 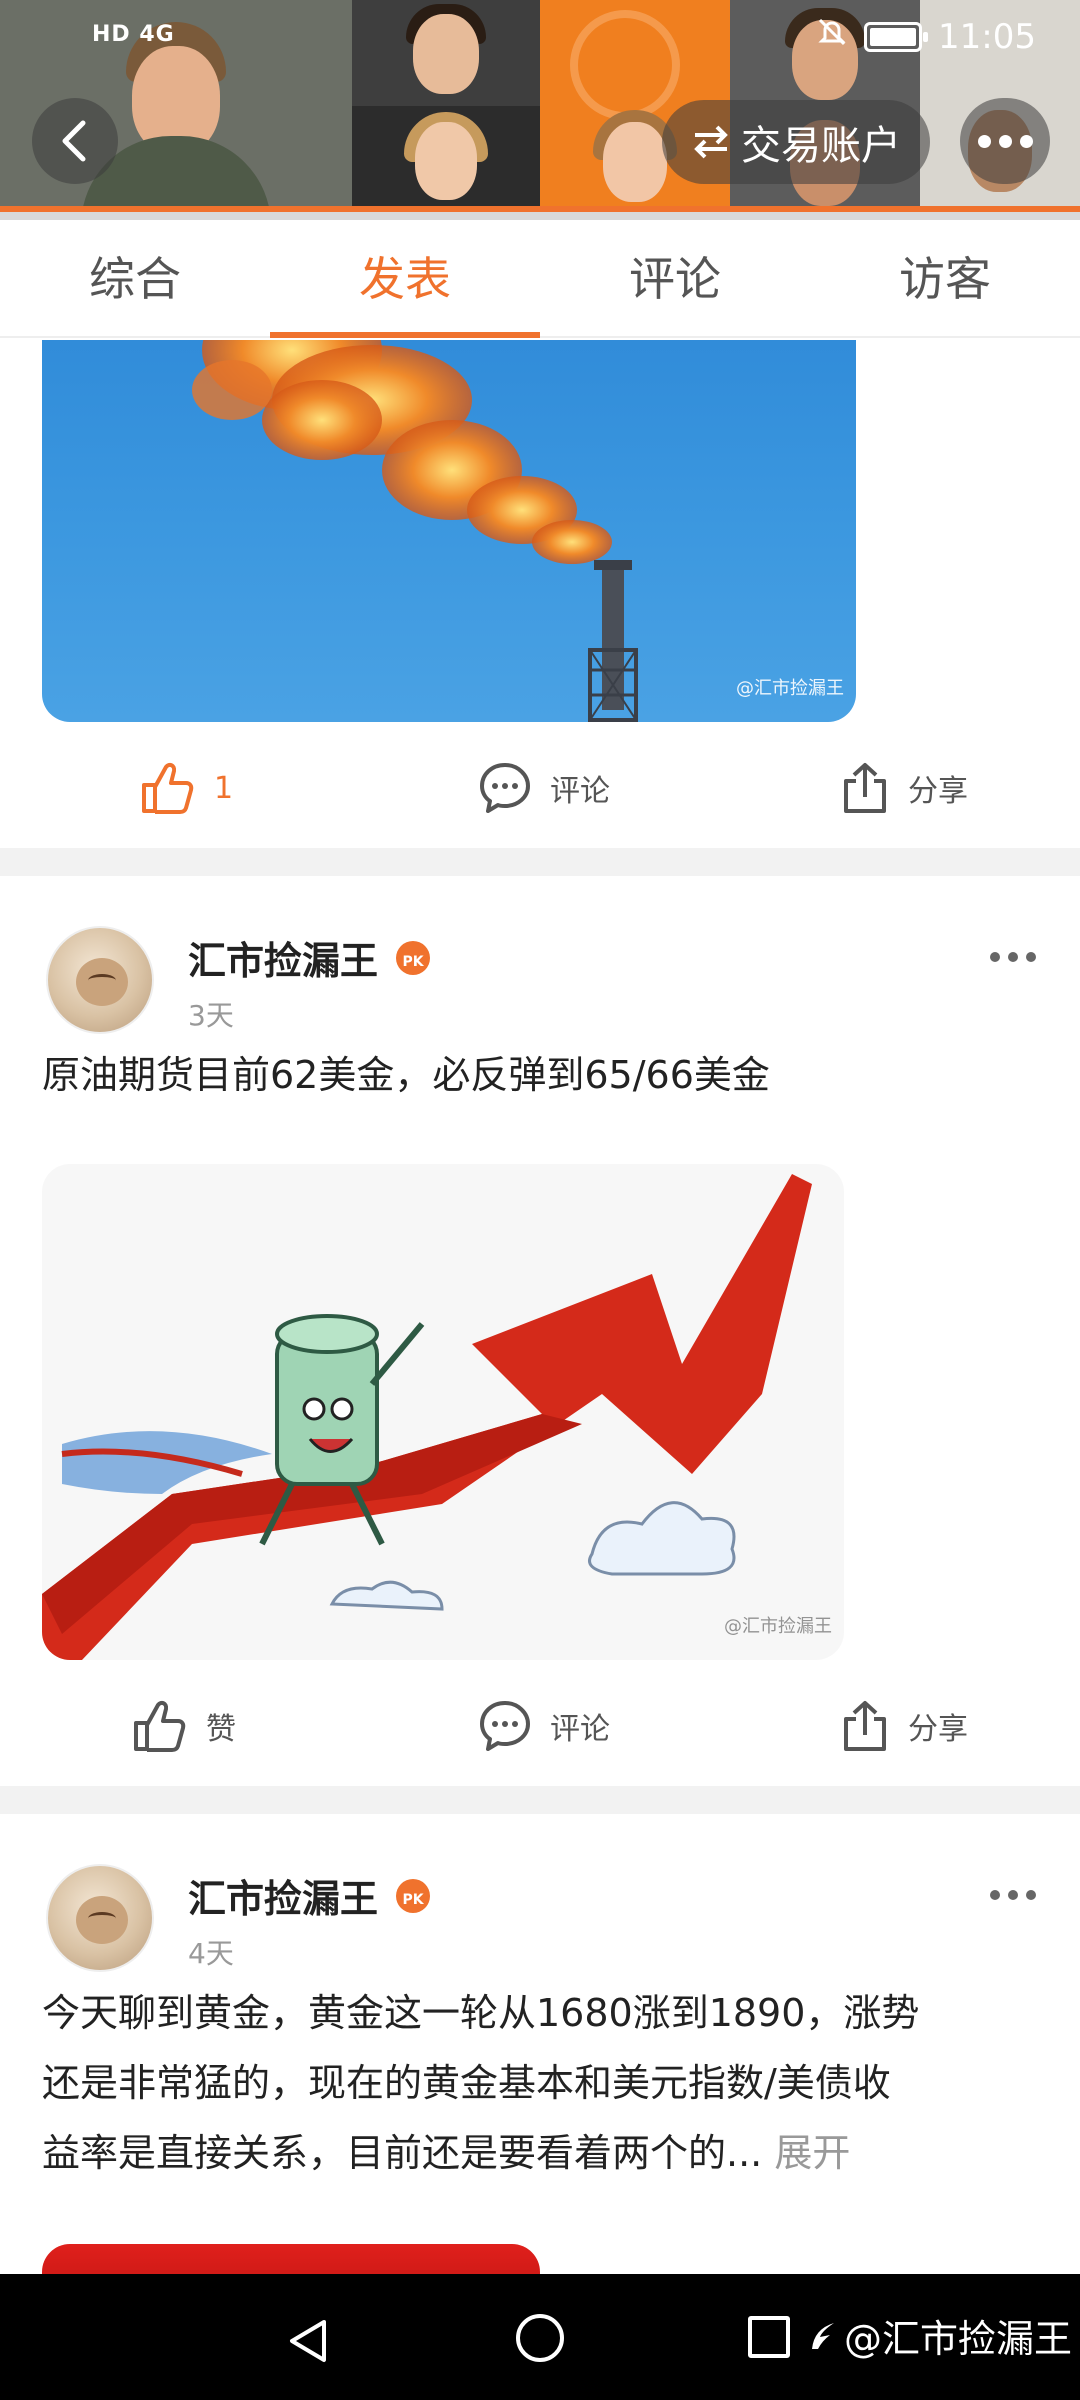 I want to click on post-text-line: 益率是直接关系，目前还是要看着两个的... 展开, so click(x=446, y=2153).